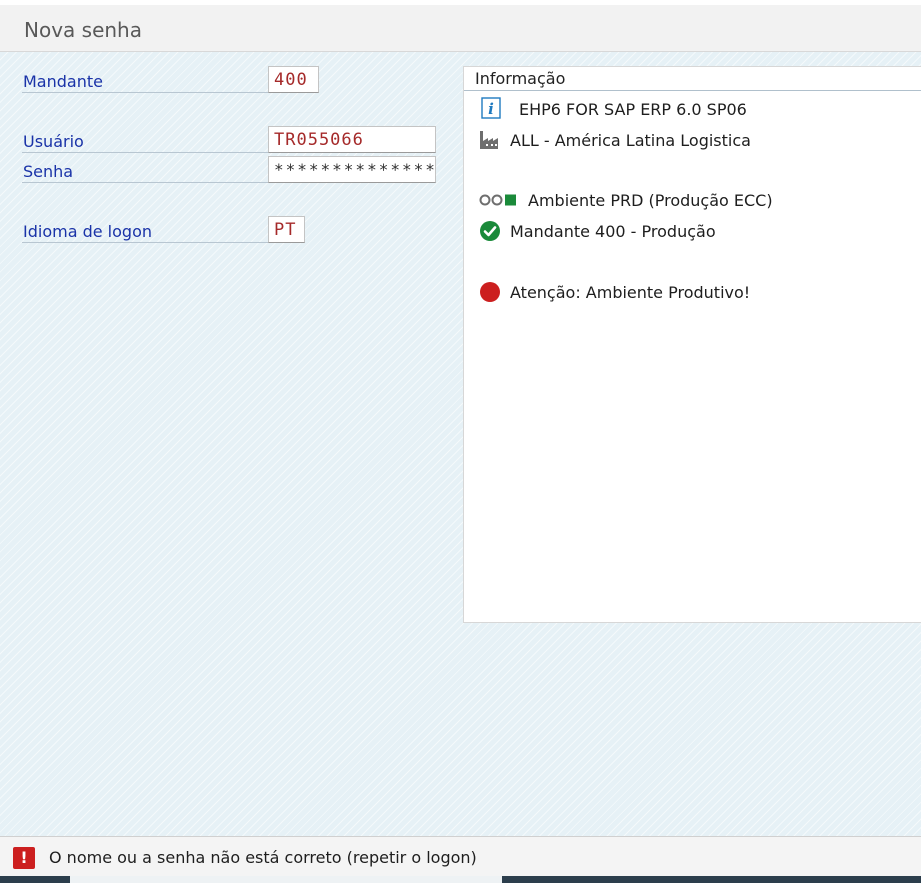  I want to click on check-icon, so click(490, 231).